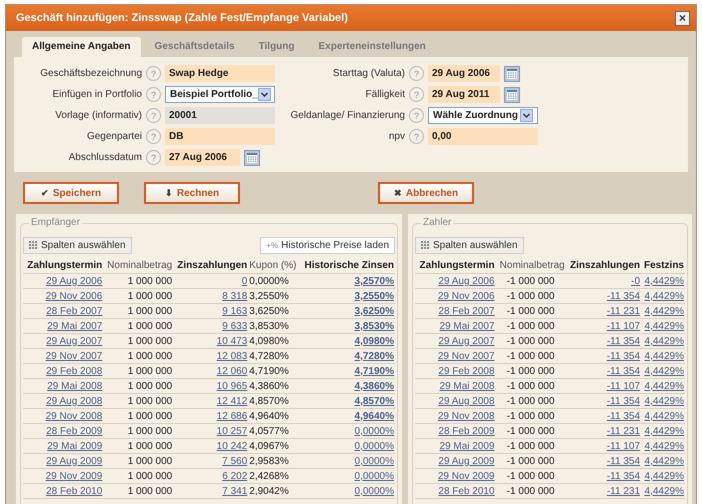 The image size is (702, 504). Describe the element at coordinates (663, 266) in the screenshot. I see `column-header: Festzins` at that location.